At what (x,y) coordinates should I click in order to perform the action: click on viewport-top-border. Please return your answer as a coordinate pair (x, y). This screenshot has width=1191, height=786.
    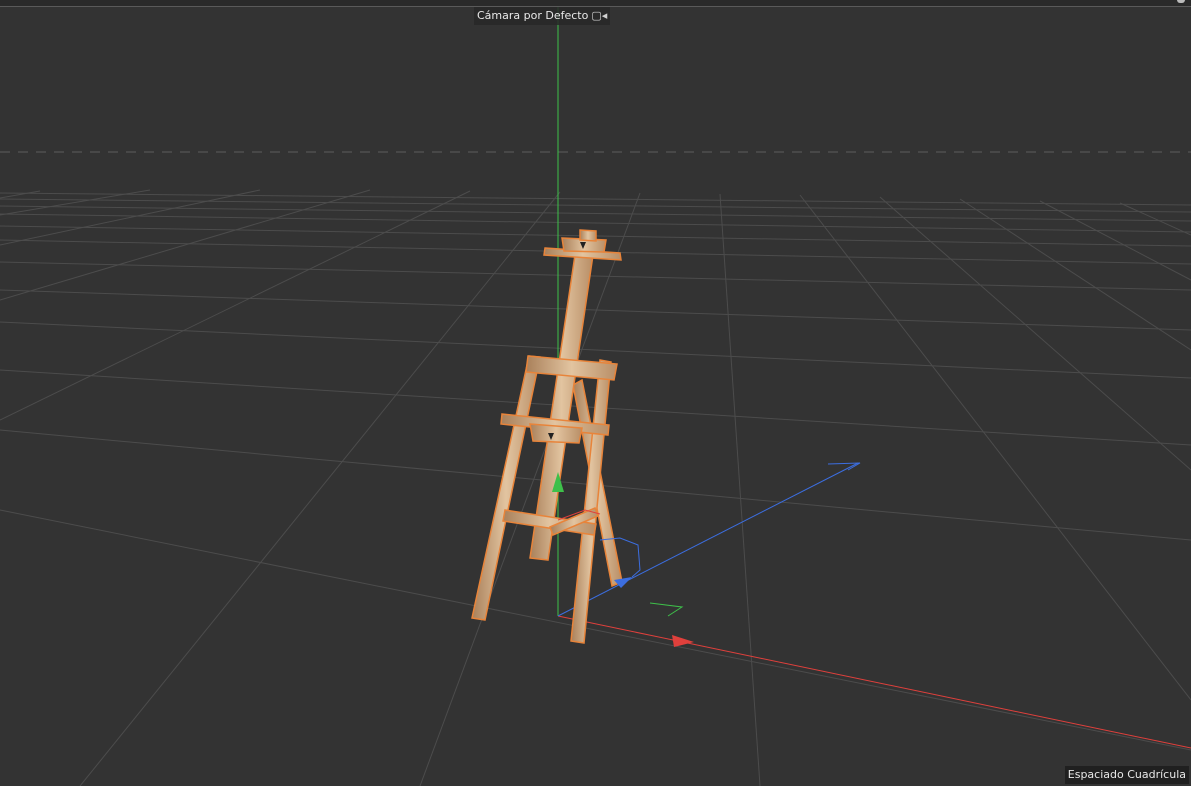
    Looking at the image, I should click on (595, 3).